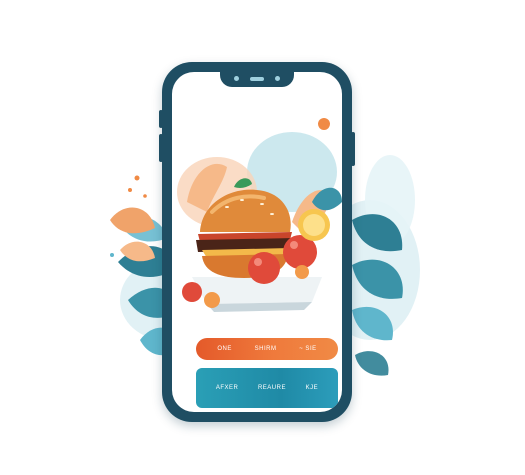 This screenshot has height=475, width=525. I want to click on menu-row-bottom-item-1: AFXER, so click(227, 388).